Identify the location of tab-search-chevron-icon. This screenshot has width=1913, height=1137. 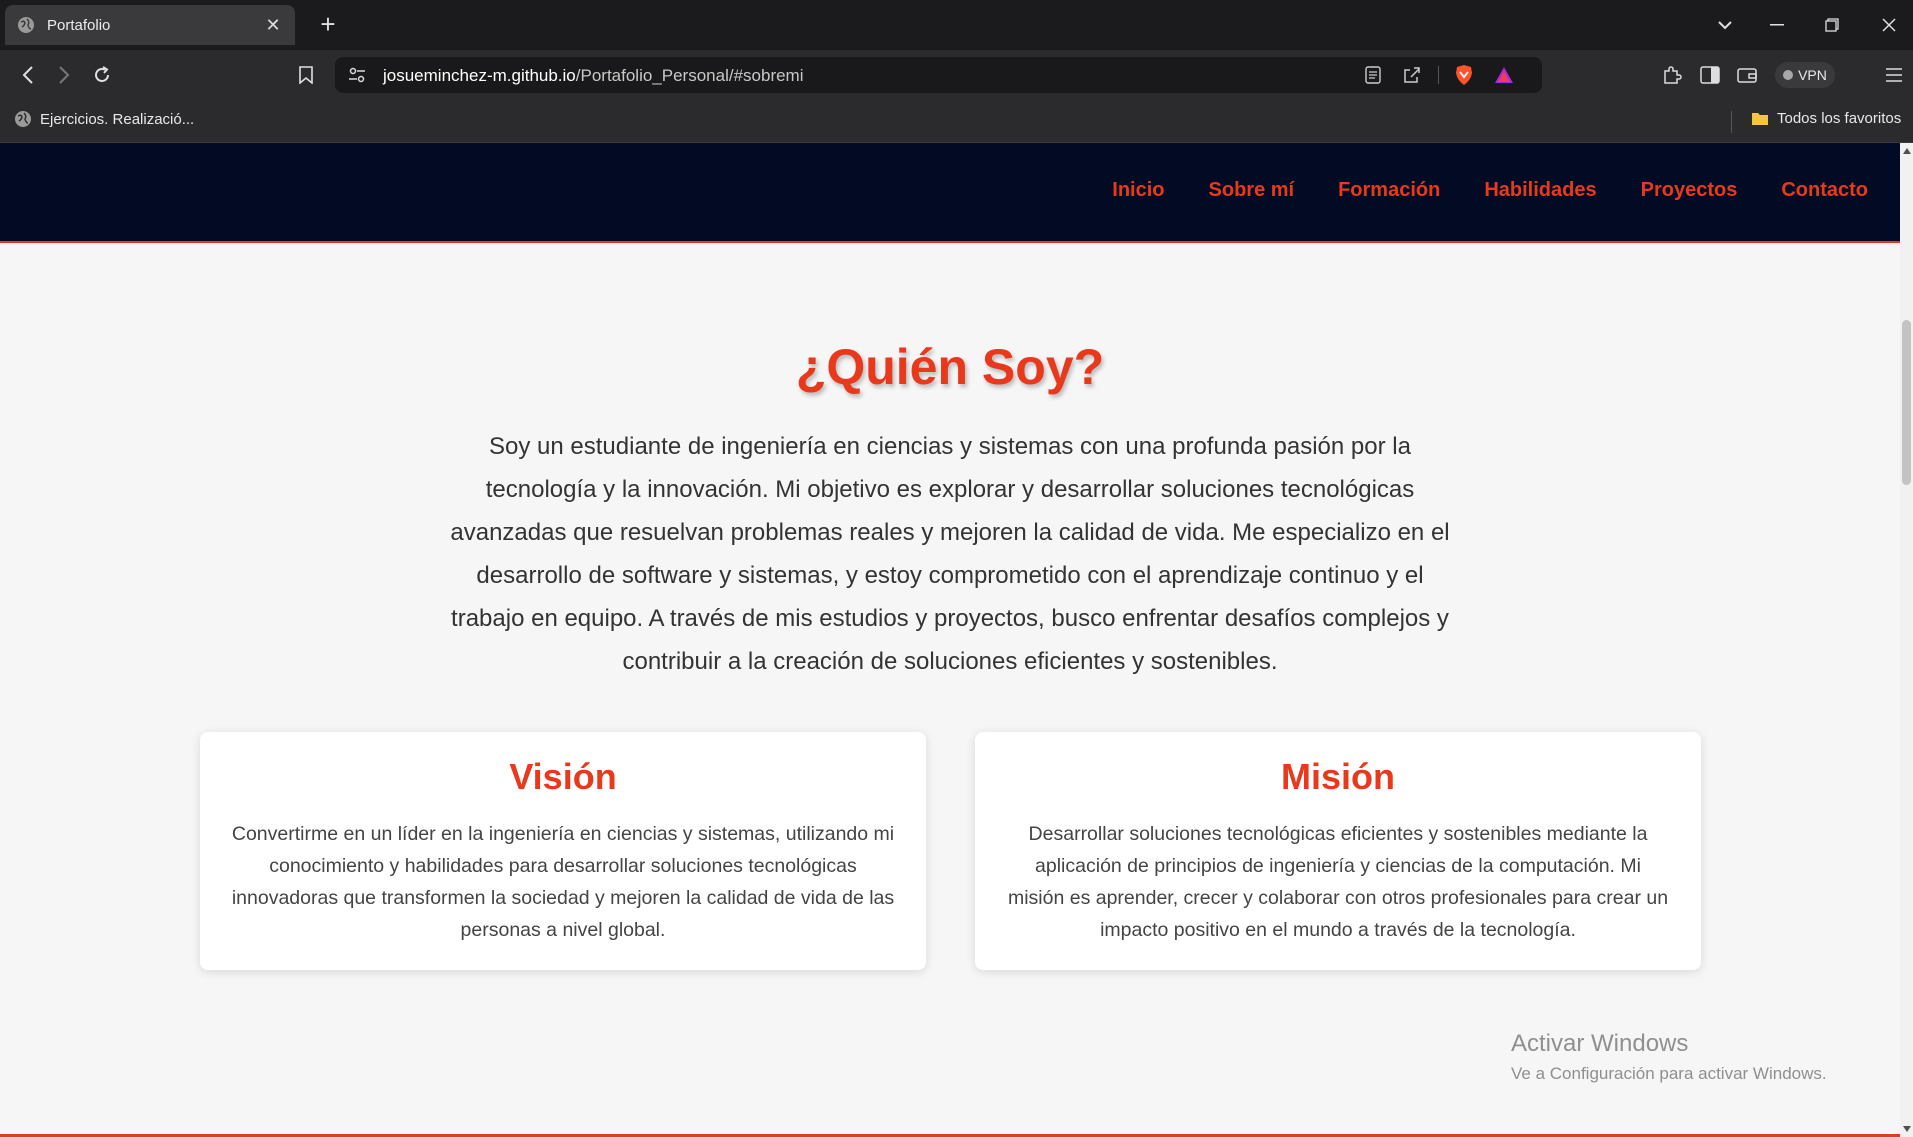
(1725, 25).